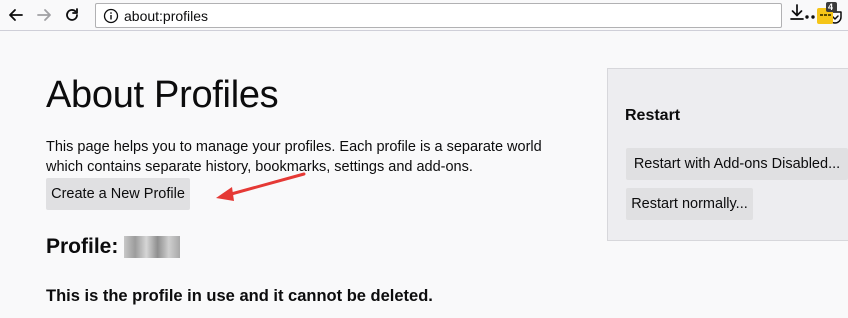 Image resolution: width=848 pixels, height=318 pixels. What do you see at coordinates (468, 15) in the screenshot?
I see `url-bar: about:profiles` at bounding box center [468, 15].